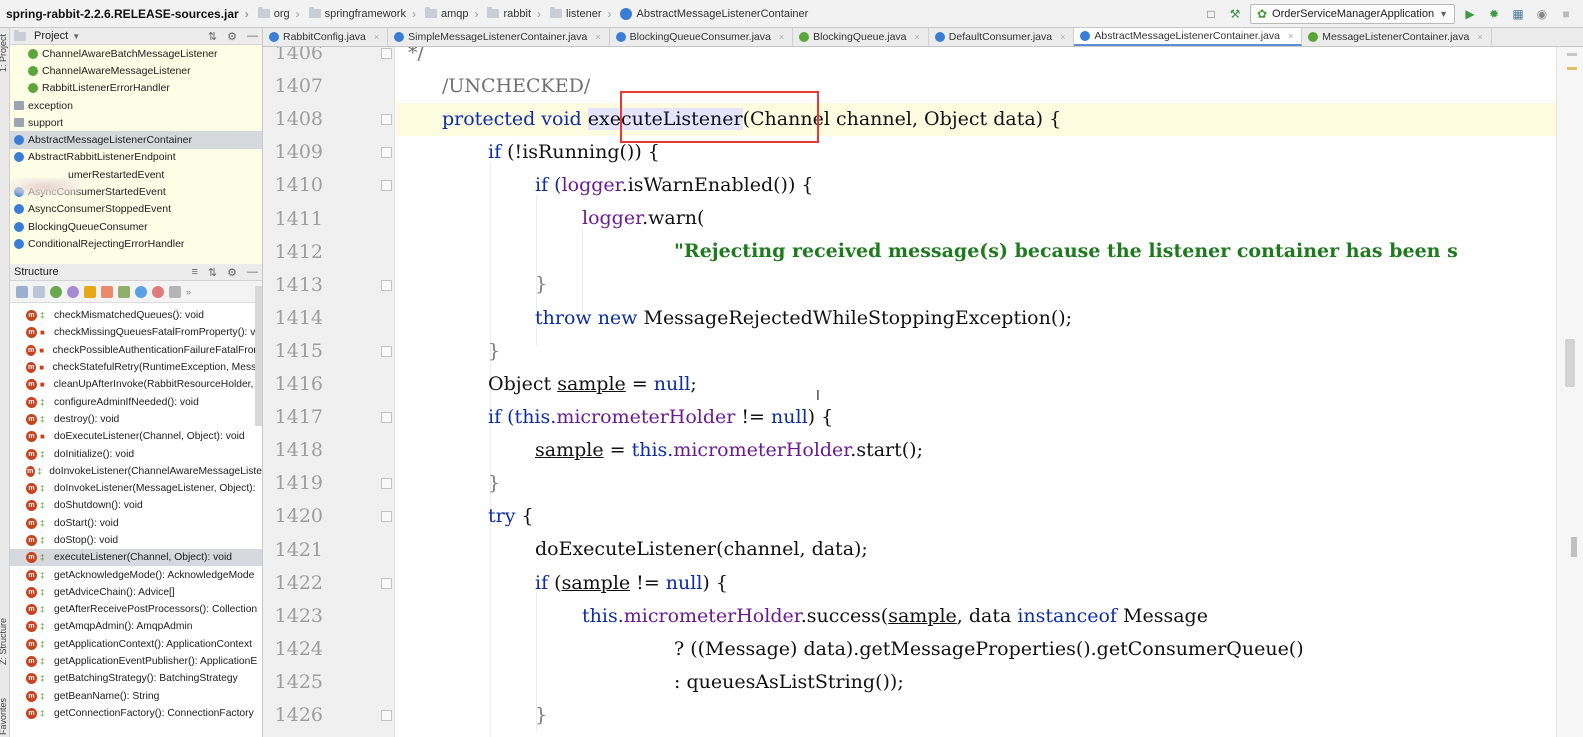 The height and width of the screenshot is (737, 1583). What do you see at coordinates (861, 37) in the screenshot?
I see `editor-tab: BlockingQueue.java ×` at bounding box center [861, 37].